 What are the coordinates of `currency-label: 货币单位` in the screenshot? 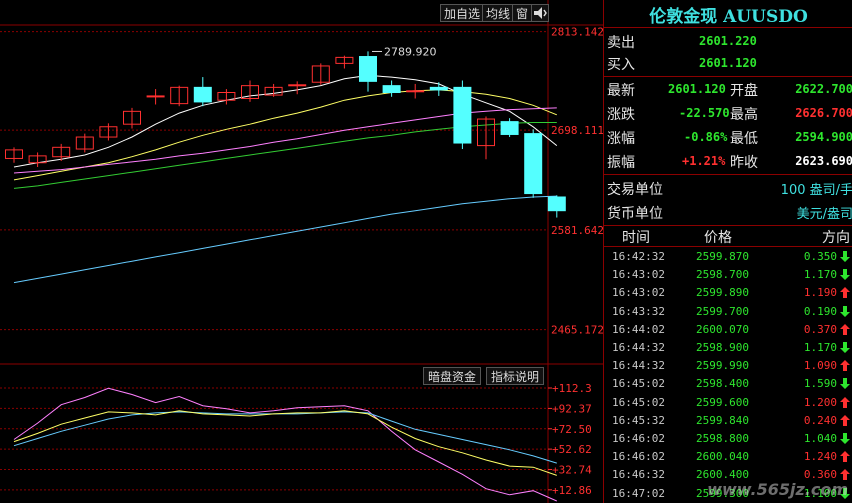 It's located at (635, 214).